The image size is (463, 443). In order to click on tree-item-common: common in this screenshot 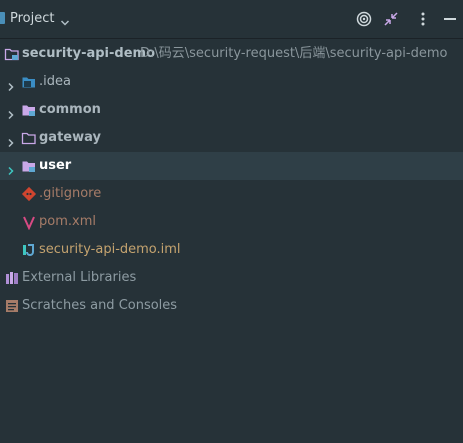, I will do `click(231, 110)`.